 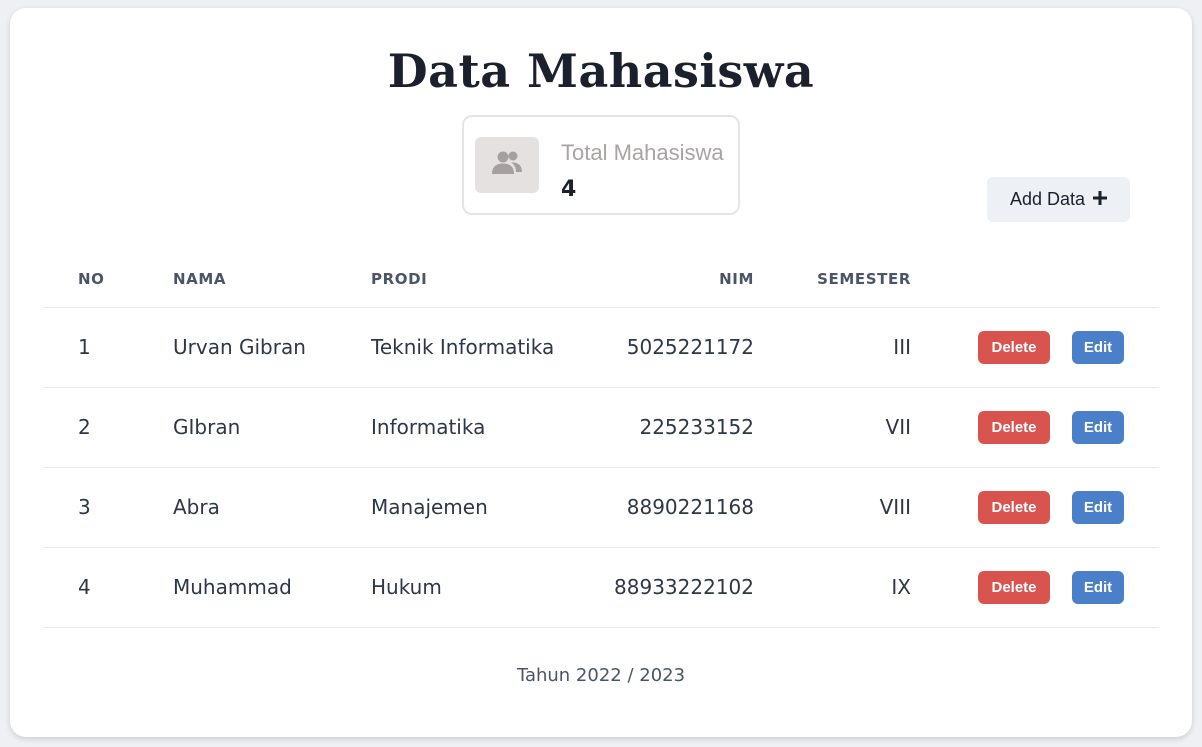 I want to click on cell-semester: VIII, so click(x=895, y=507).